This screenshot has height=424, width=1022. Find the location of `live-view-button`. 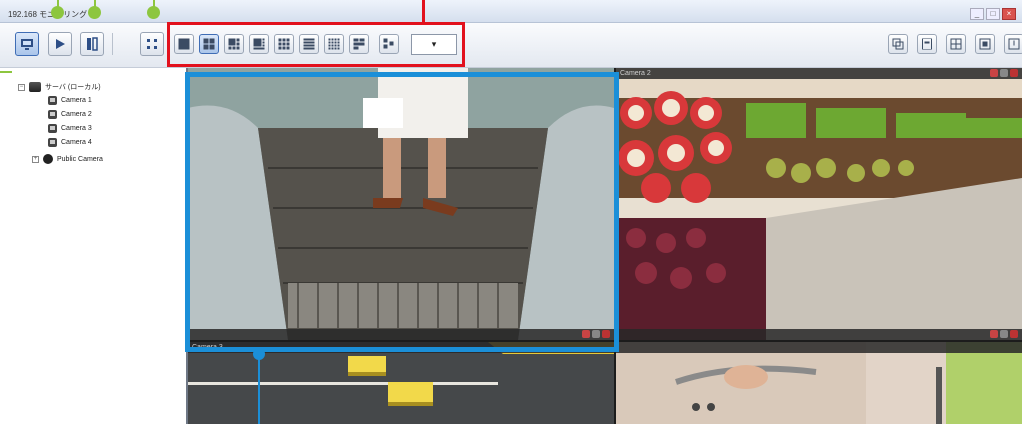

live-view-button is located at coordinates (27, 44).